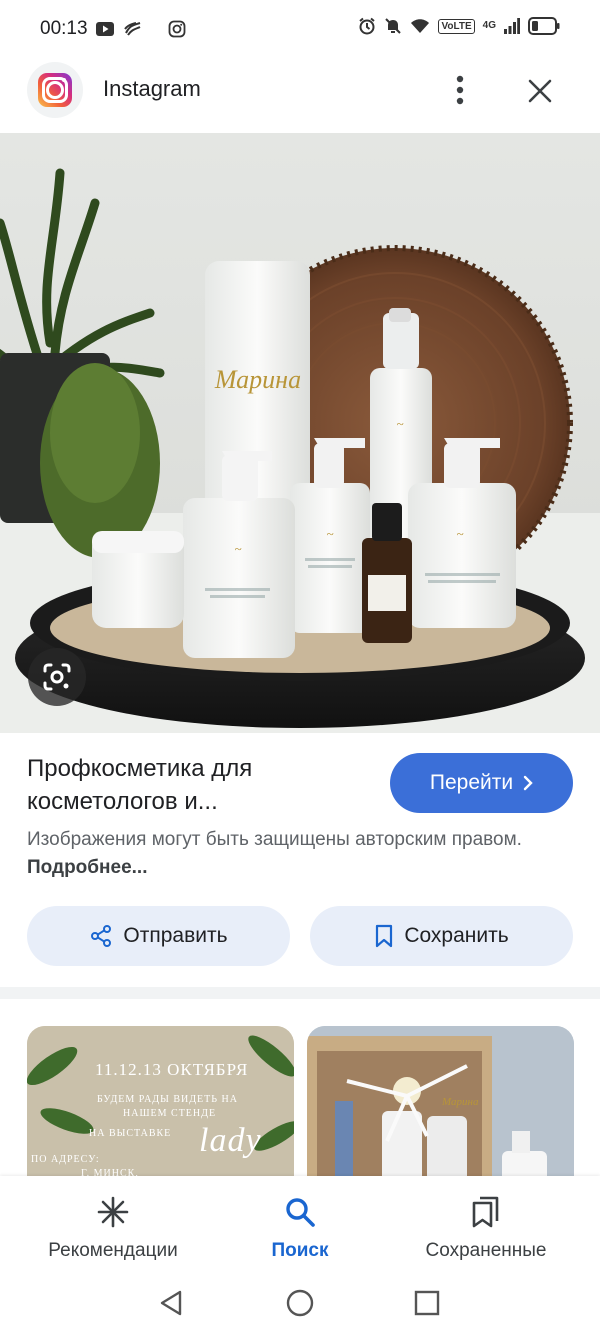 The image size is (600, 1332). Describe the element at coordinates (384, 936) in the screenshot. I see `bookmark-icon` at that location.